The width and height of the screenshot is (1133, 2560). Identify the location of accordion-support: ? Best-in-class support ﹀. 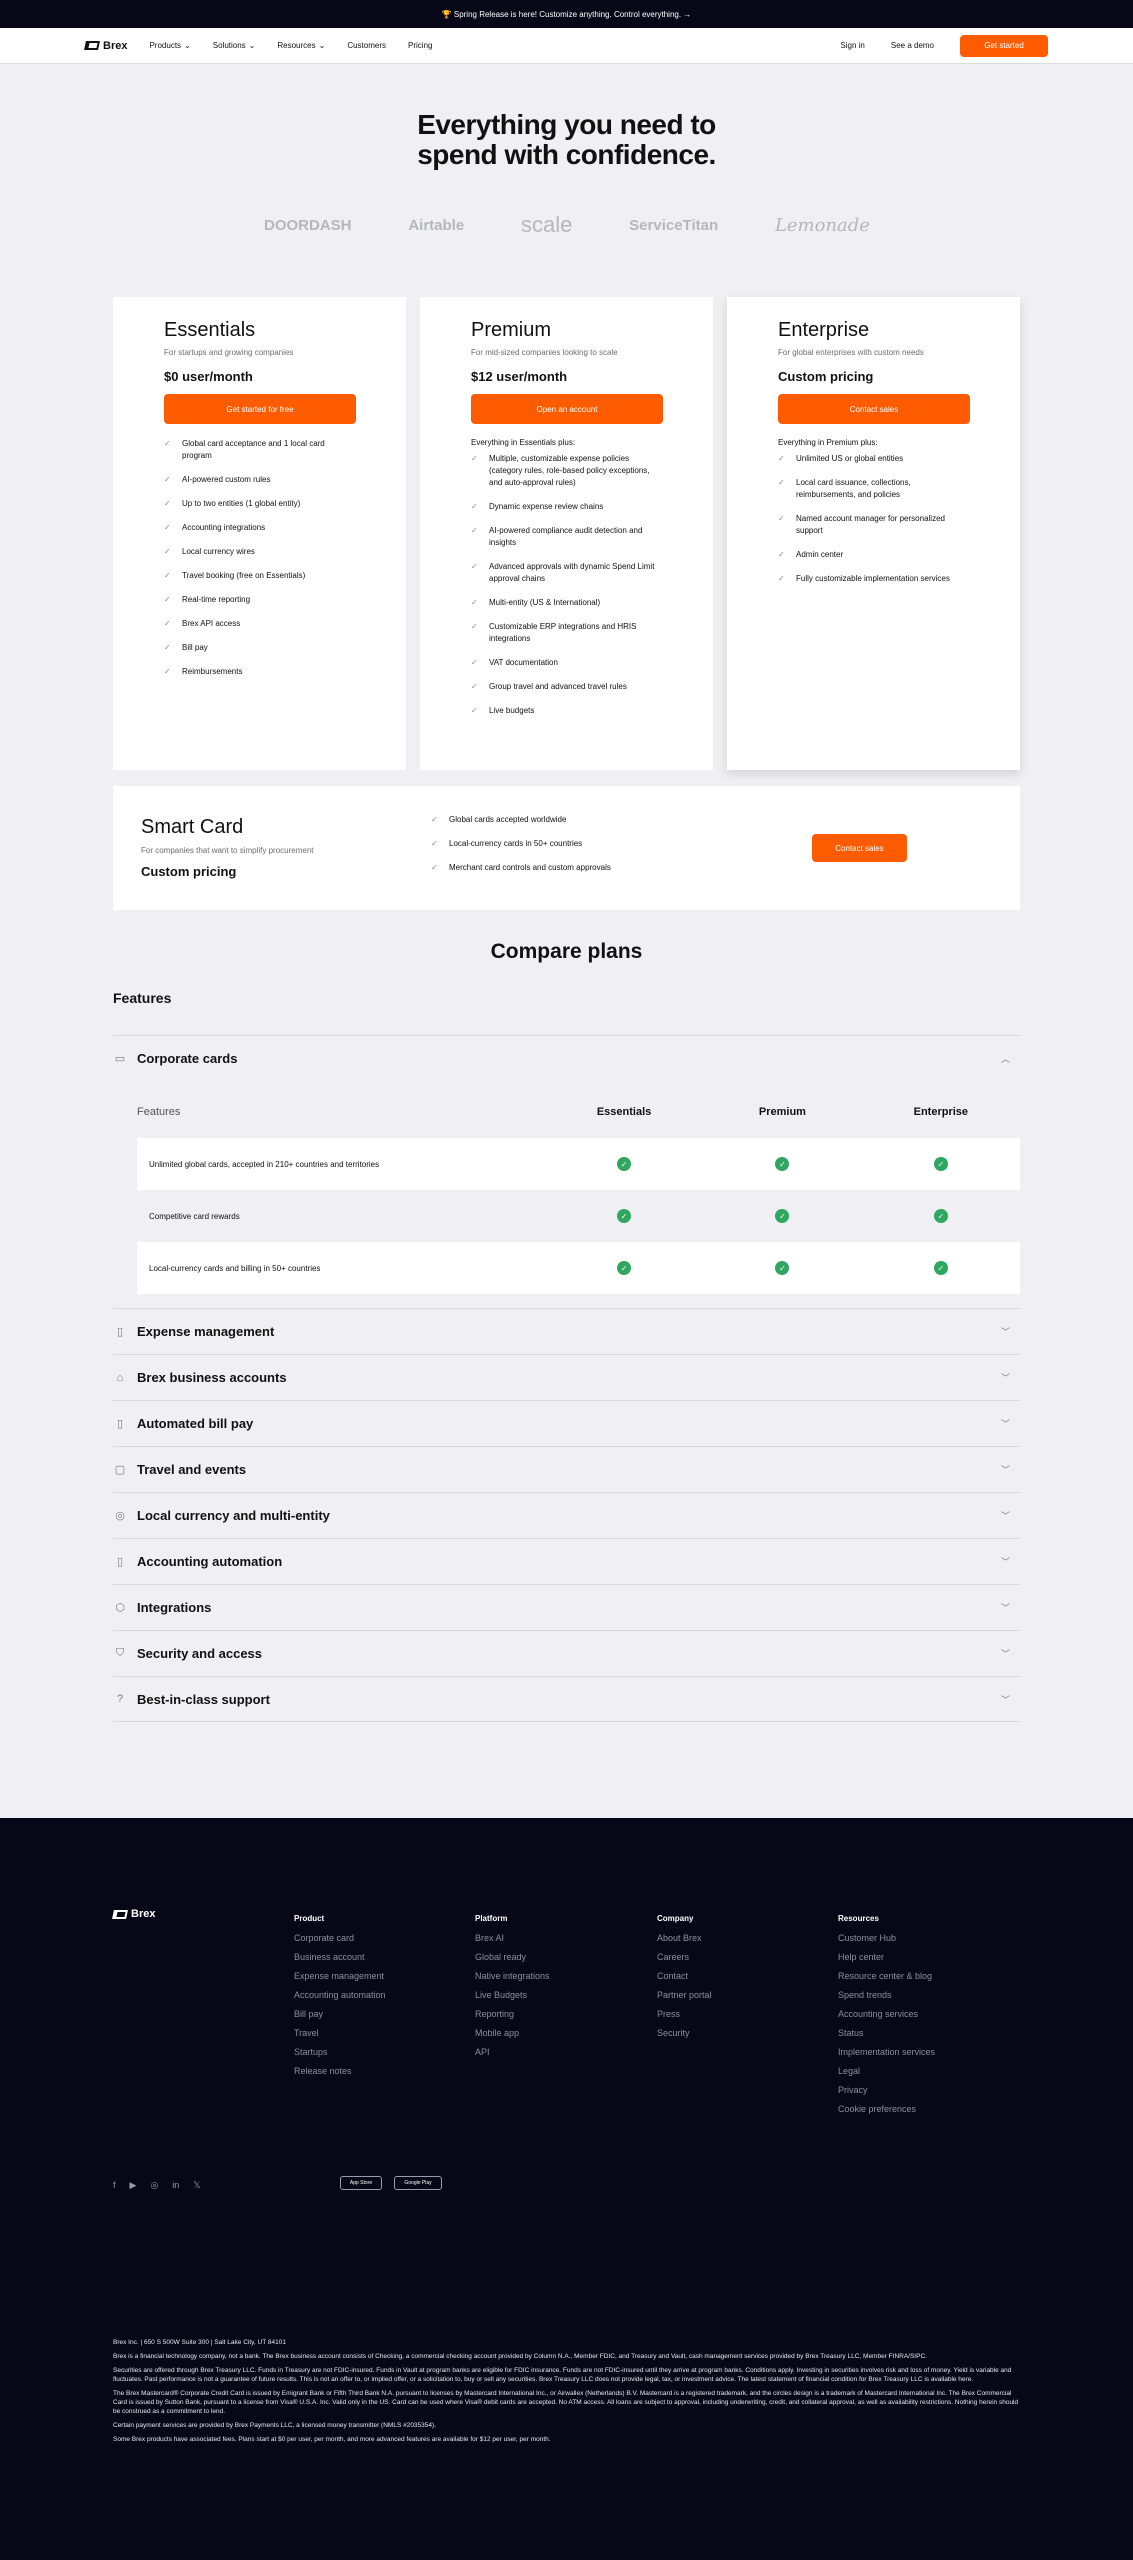
(566, 1699).